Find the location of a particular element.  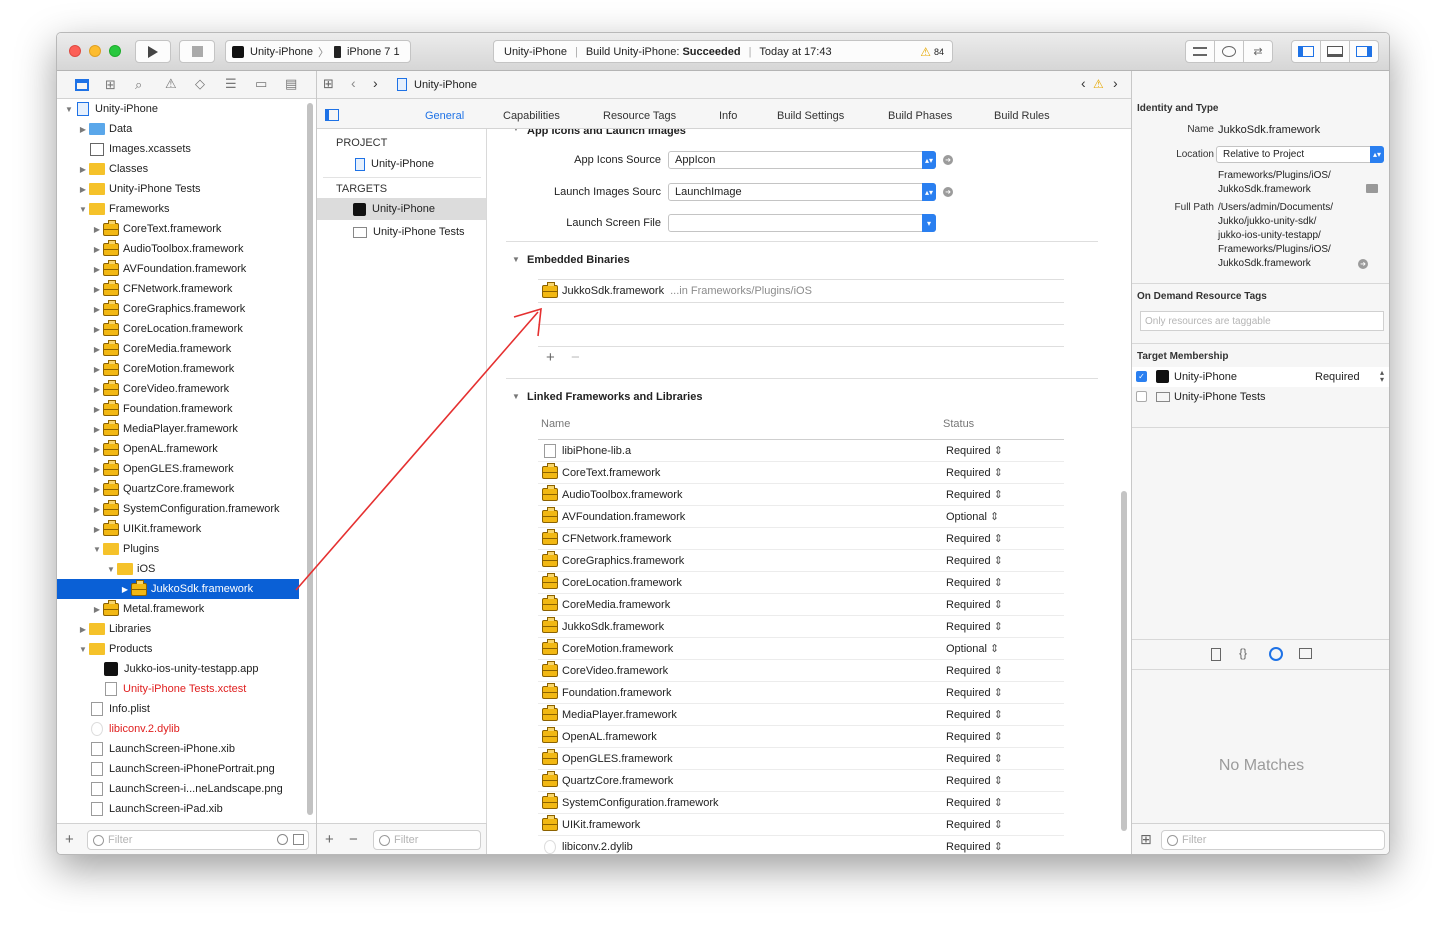

tab-capabilities: Capabilities is located at coordinates (531, 116).